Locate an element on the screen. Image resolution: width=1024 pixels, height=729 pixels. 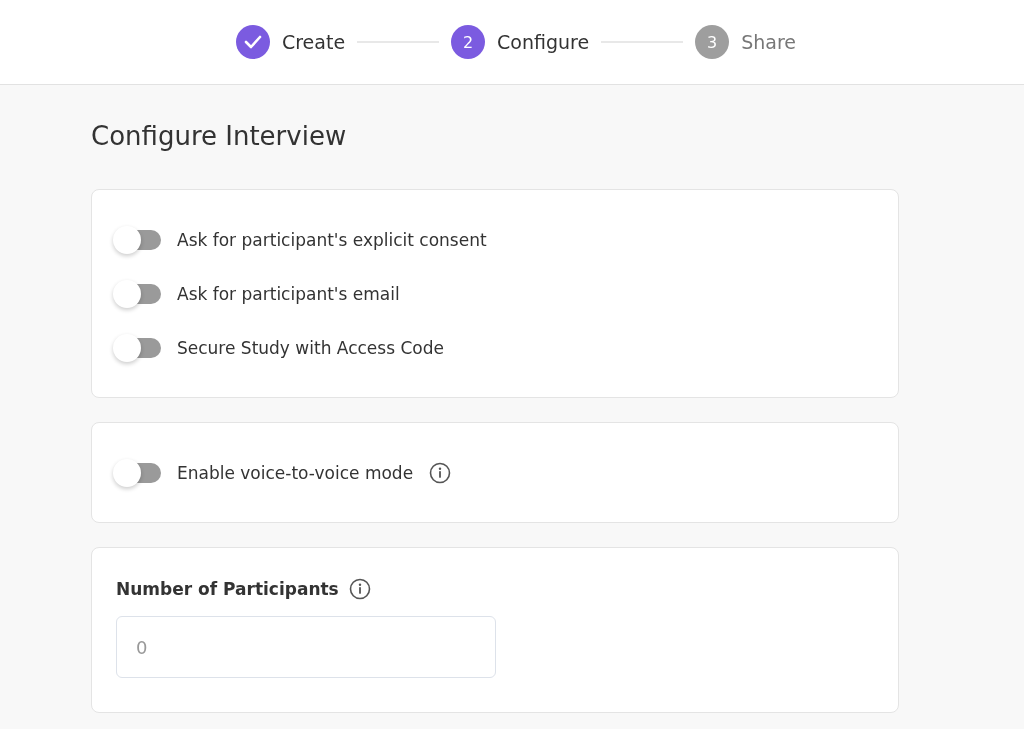
toggle-label: Secure Study with Access Code is located at coordinates (310, 348).